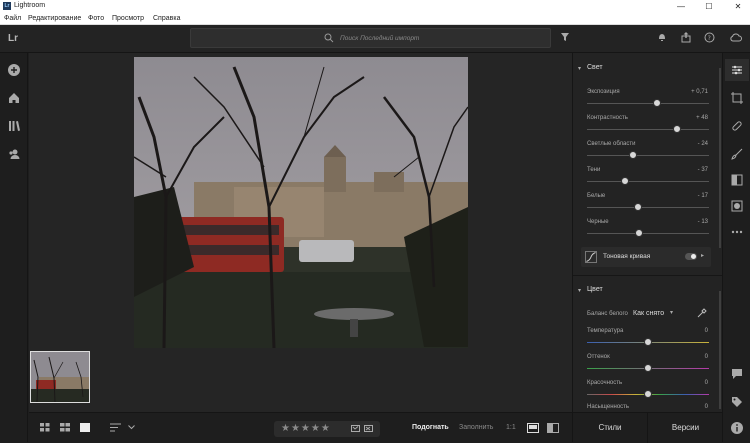 This screenshot has height=443, width=750. Describe the element at coordinates (737, 98) in the screenshot. I see `crop-icon` at that location.